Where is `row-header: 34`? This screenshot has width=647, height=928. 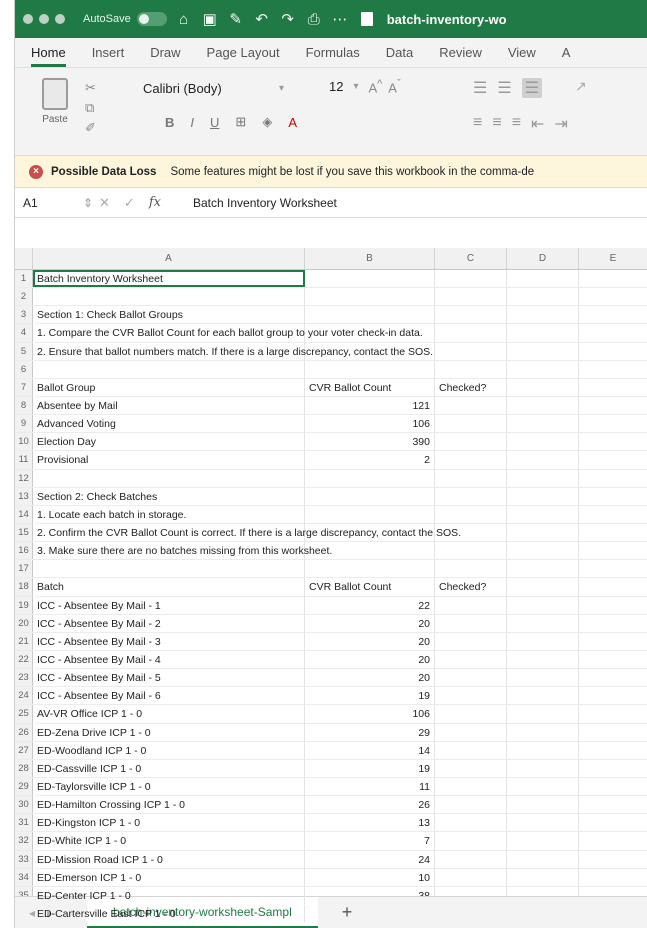 row-header: 34 is located at coordinates (24, 877).